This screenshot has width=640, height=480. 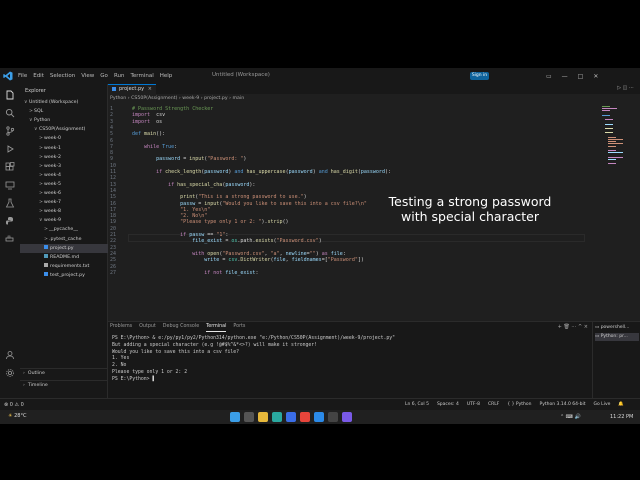 I want to click on tree-item: ∨ CS50P(Assignment), so click(x=70, y=129).